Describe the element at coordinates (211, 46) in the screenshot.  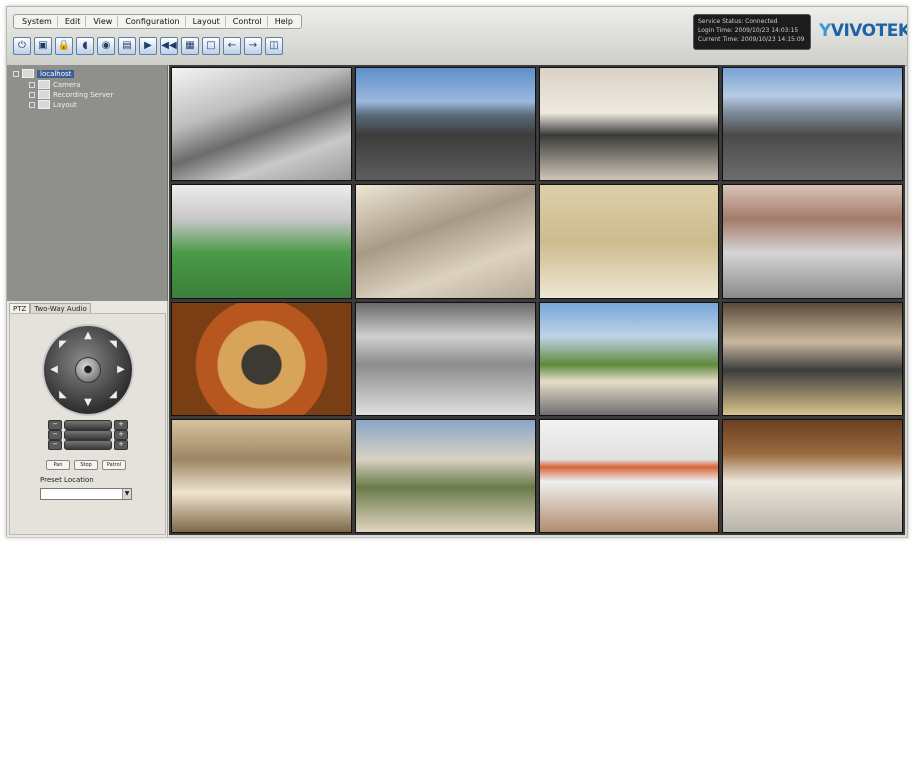
I see `fullscreen-button: □` at that location.